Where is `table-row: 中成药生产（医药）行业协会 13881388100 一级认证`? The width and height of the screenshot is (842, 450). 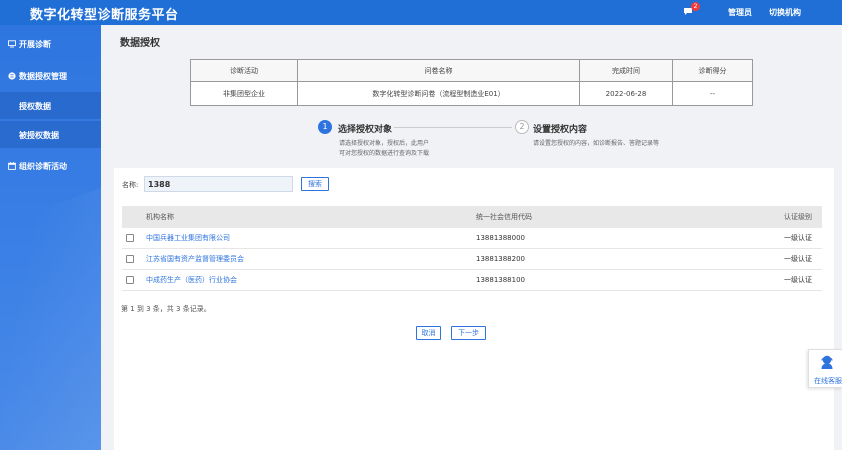
table-row: 中成药生产（医药）行业协会 13881388100 一级认证 is located at coordinates (472, 280).